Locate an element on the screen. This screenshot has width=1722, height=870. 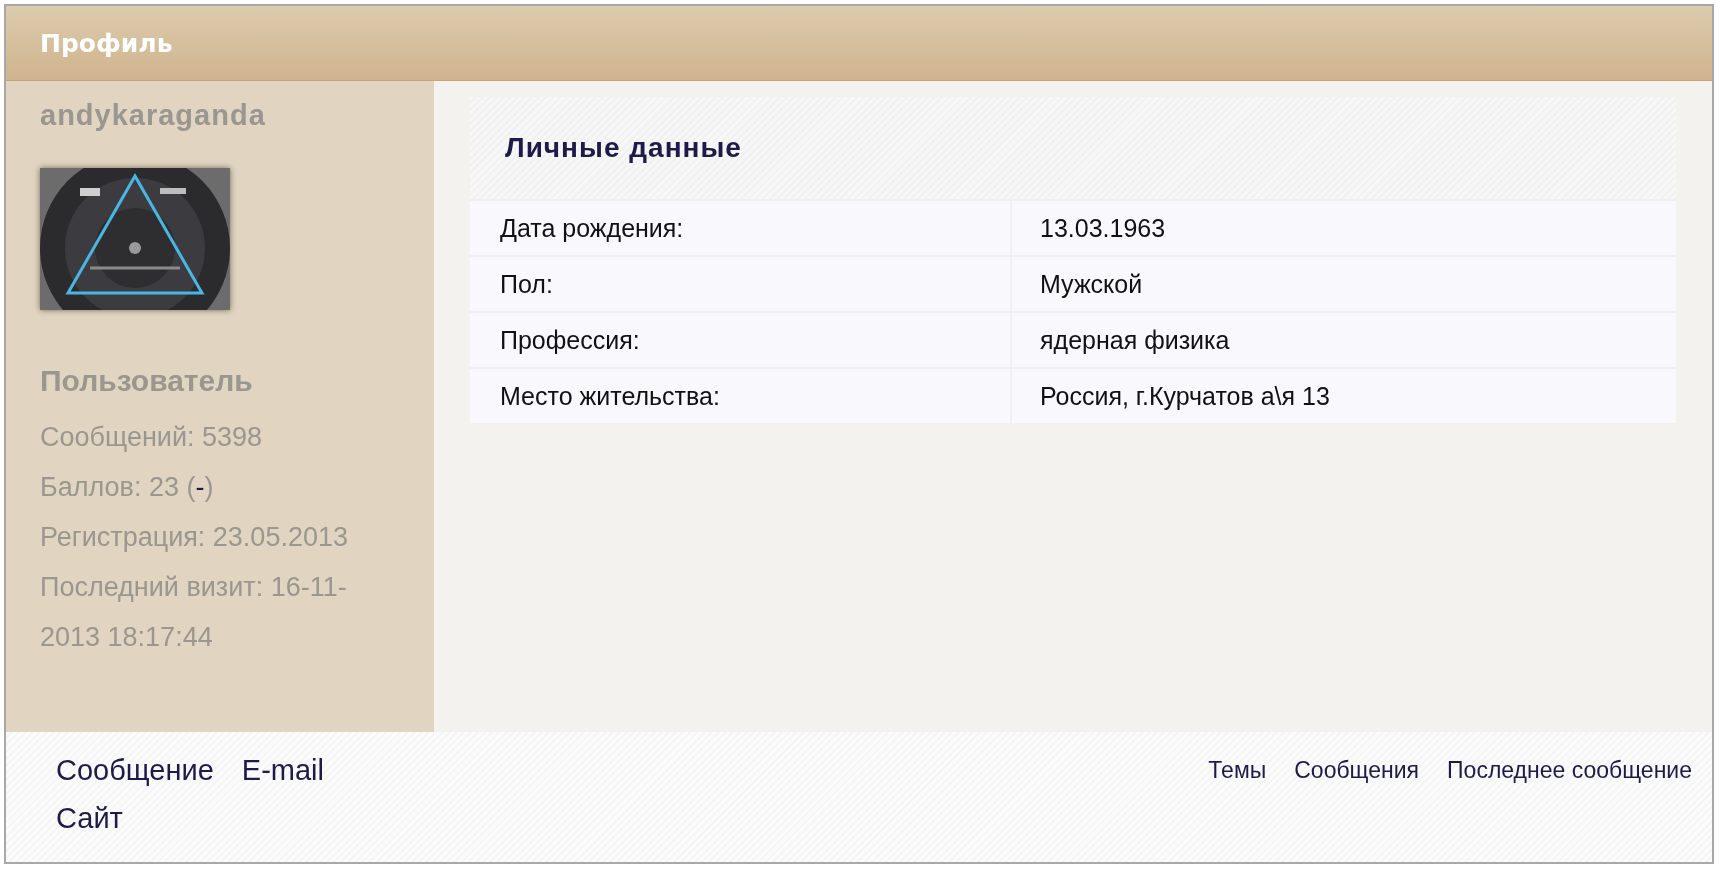
card-title: Личные данные is located at coordinates (1073, 148).